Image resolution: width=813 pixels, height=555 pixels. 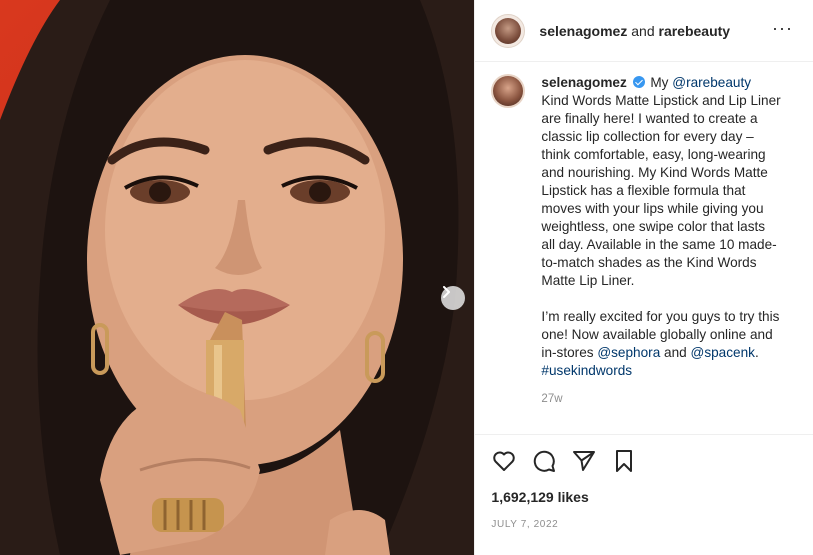 I want to click on mention-rarebeauty: @rarebeauty, so click(x=711, y=82).